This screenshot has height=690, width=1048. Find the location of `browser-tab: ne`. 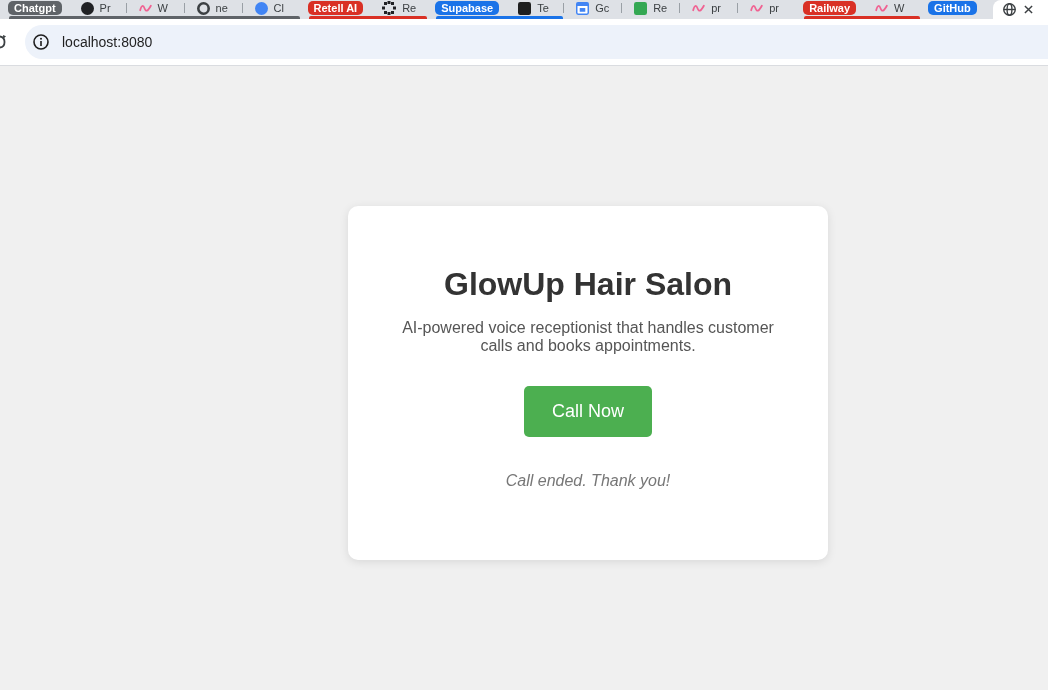

browser-tab: ne is located at coordinates (213, 8).